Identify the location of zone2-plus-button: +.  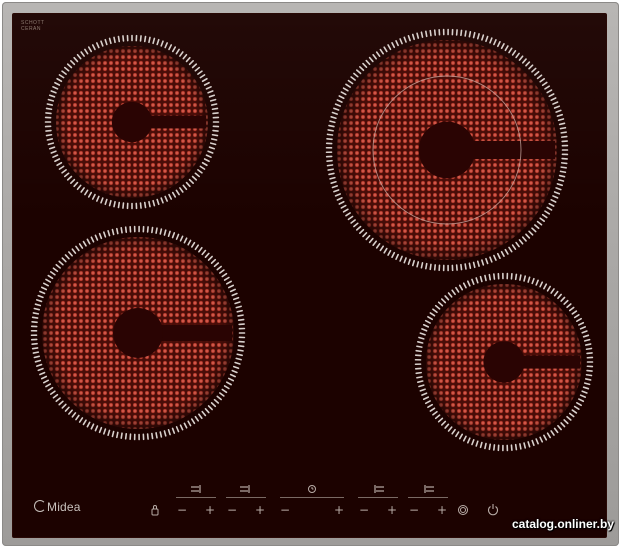
(260, 510).